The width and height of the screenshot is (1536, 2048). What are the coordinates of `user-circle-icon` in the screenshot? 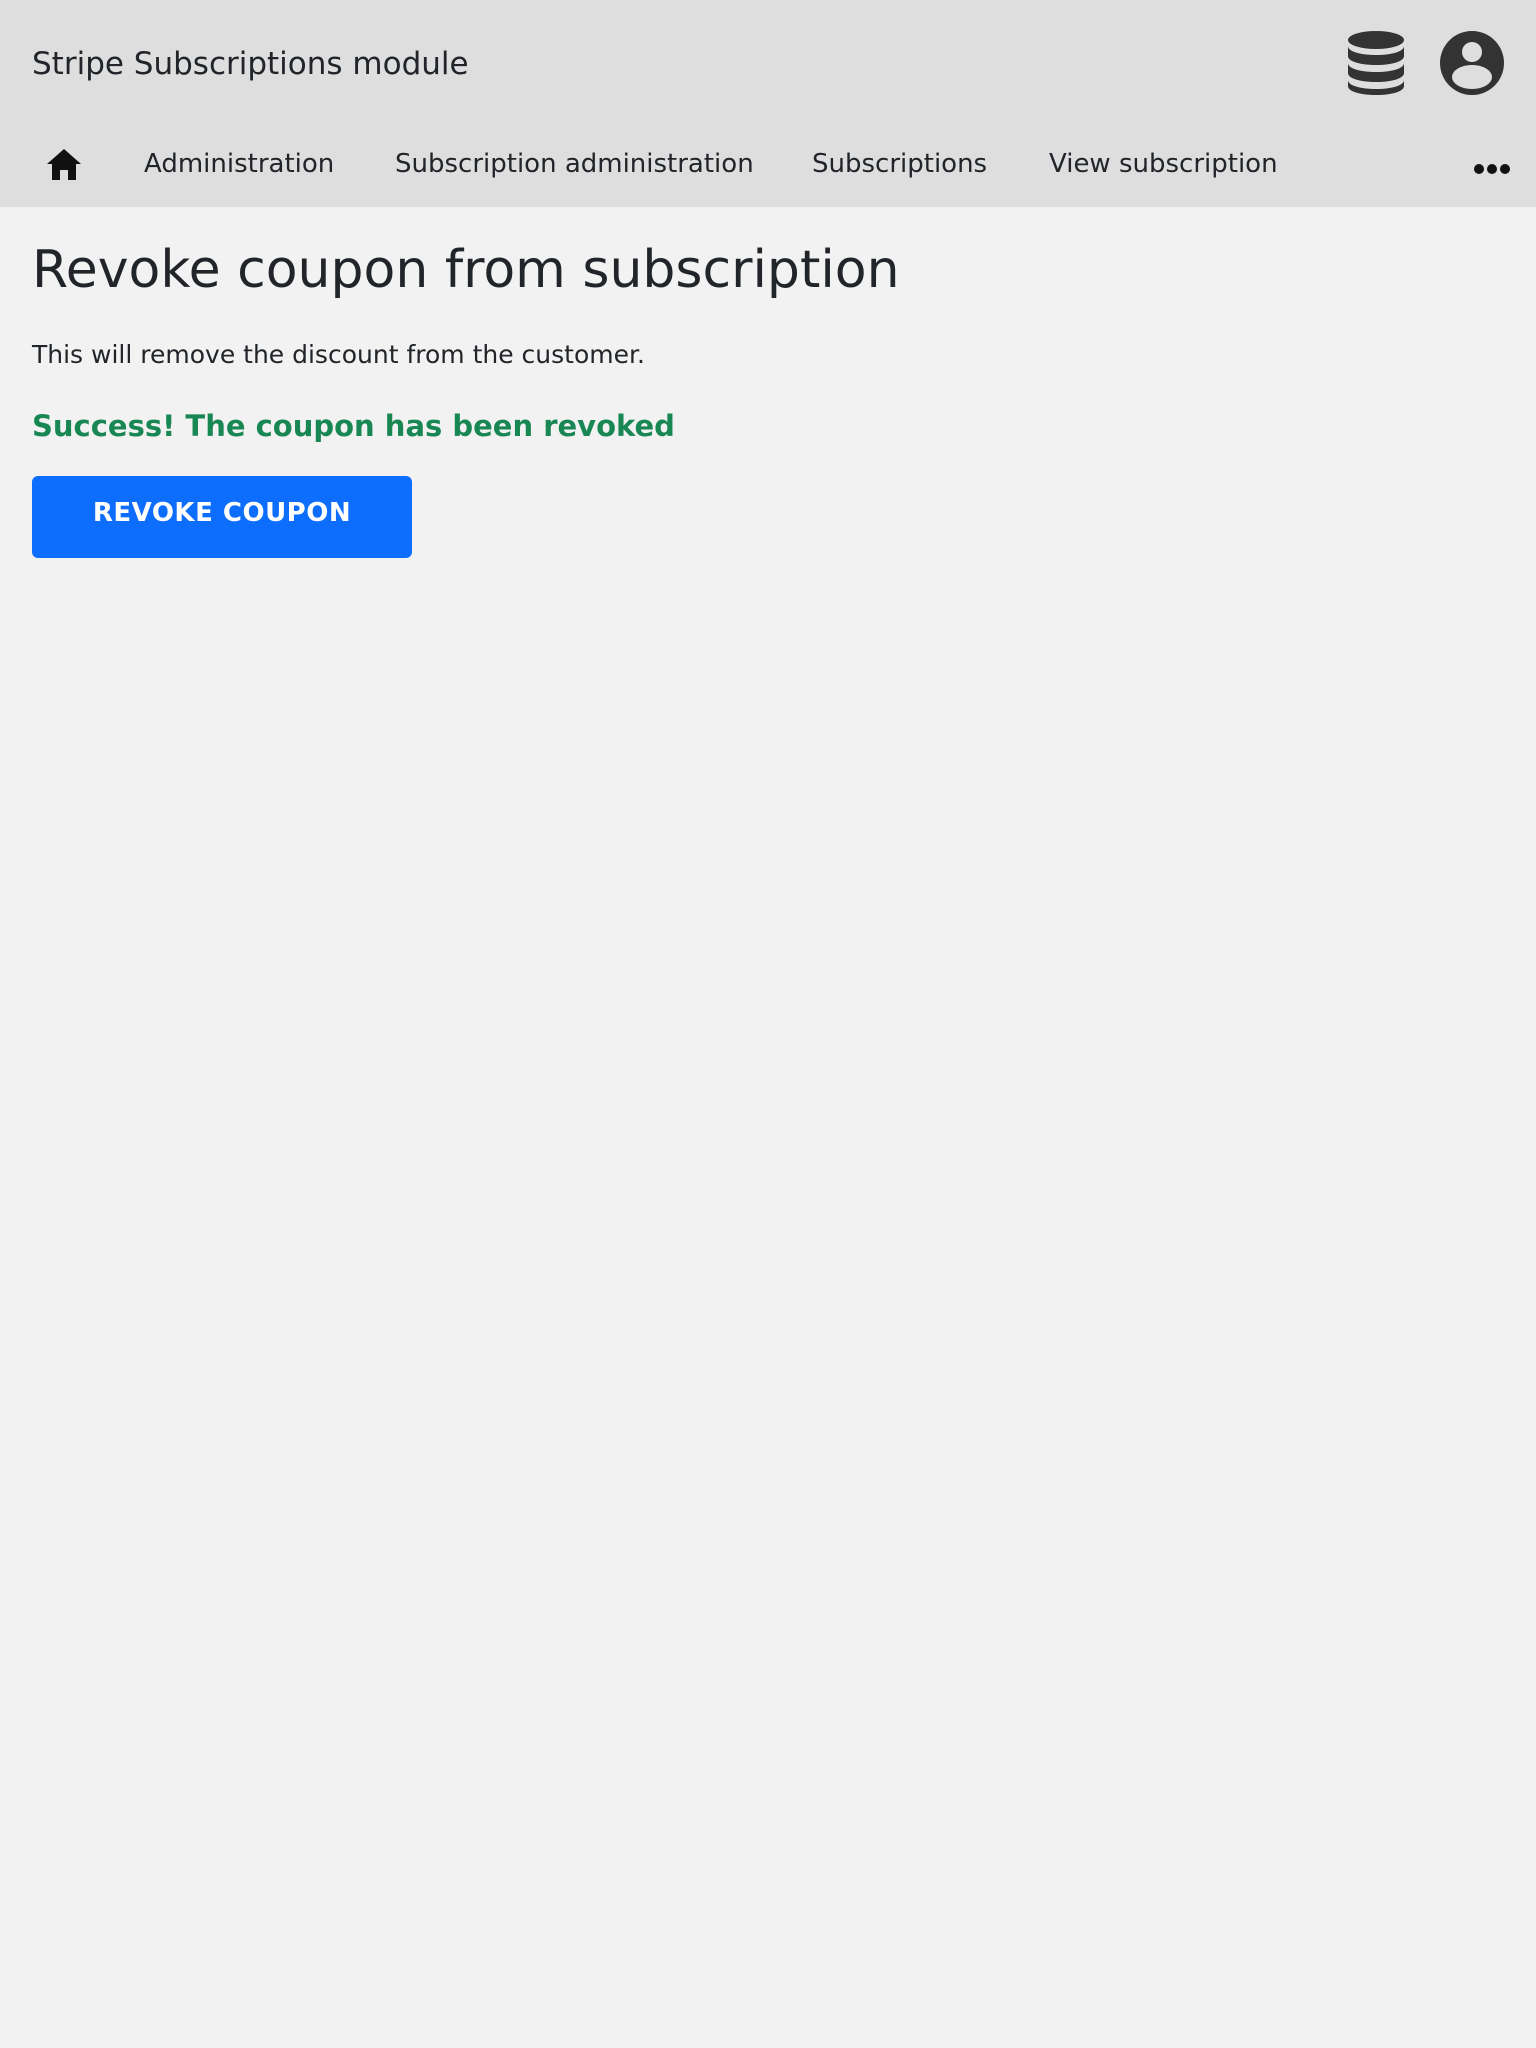 It's located at (1472, 63).